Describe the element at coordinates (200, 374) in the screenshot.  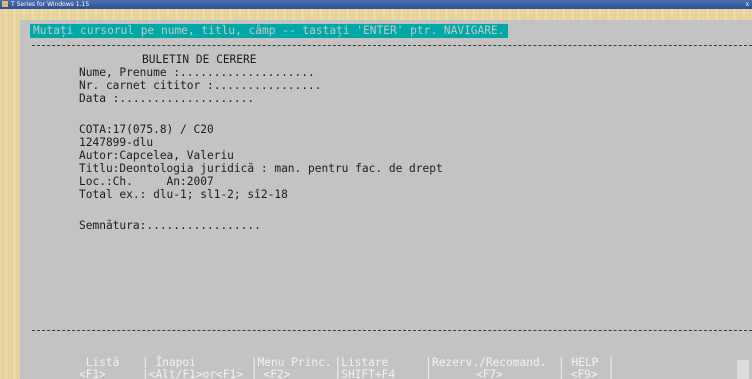
I see `key-back: <Alt/F1>or<F1>` at that location.